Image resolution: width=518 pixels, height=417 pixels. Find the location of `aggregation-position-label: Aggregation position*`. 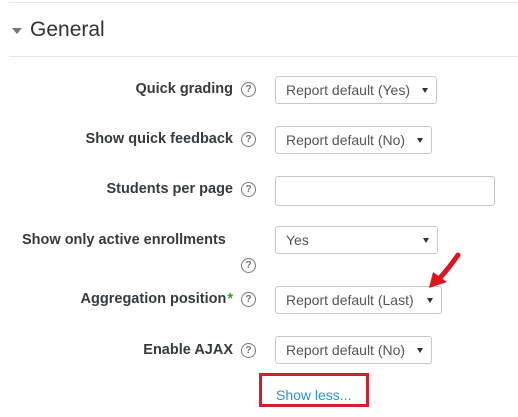

aggregation-position-label: Aggregation position* is located at coordinates (157, 299).